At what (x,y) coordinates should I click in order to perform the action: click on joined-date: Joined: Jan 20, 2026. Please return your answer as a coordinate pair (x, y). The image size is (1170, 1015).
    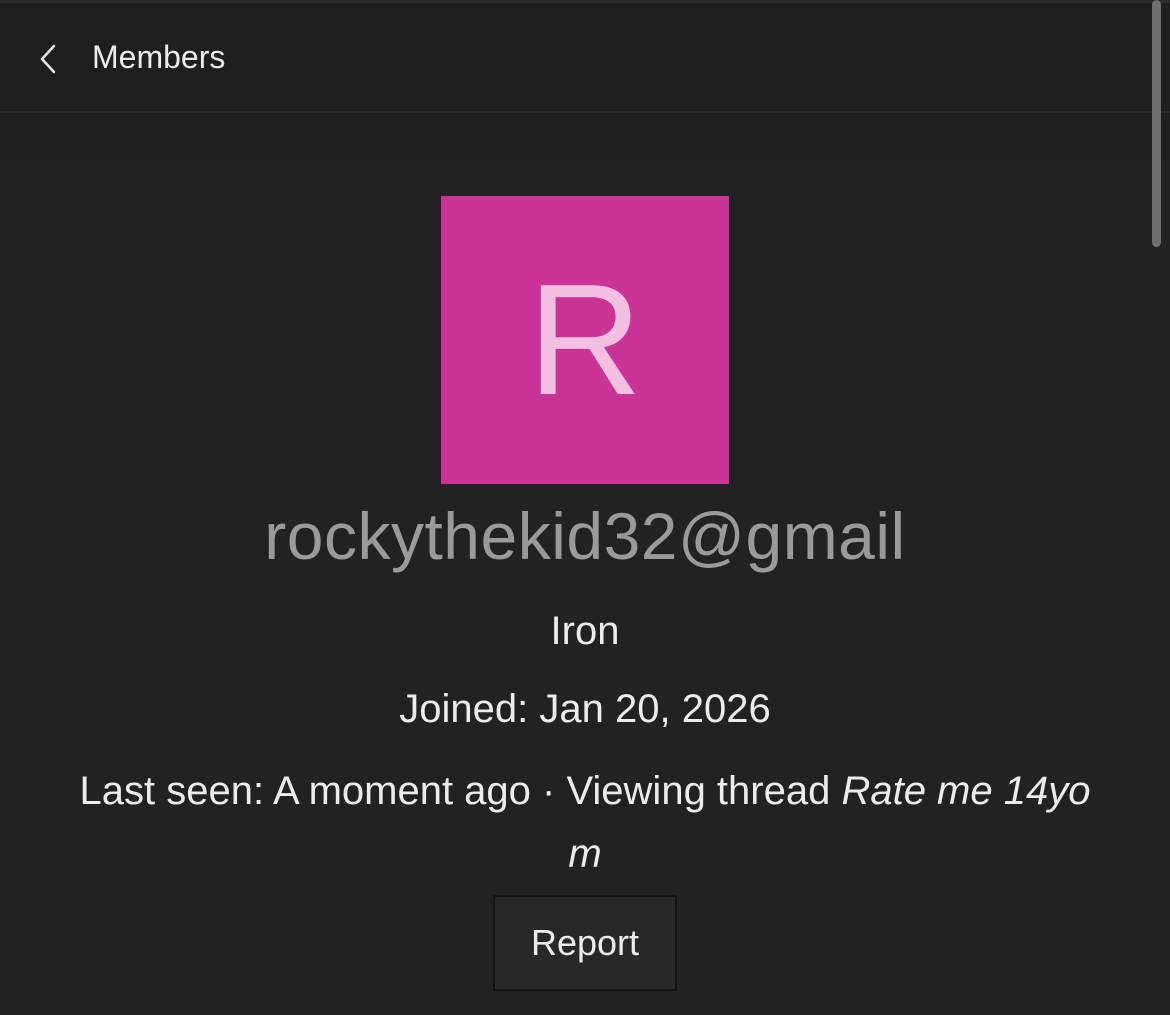
    Looking at the image, I should click on (585, 709).